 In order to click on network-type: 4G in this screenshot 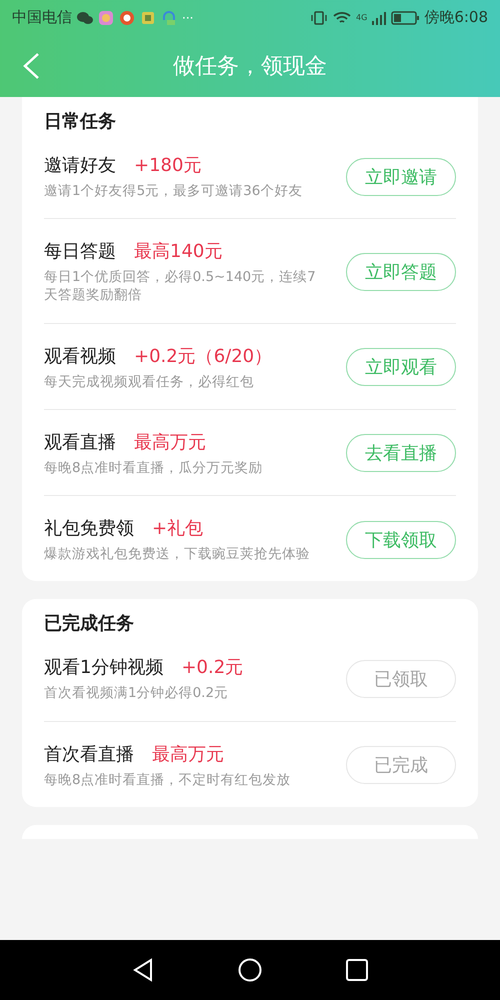, I will do `click(362, 17)`.